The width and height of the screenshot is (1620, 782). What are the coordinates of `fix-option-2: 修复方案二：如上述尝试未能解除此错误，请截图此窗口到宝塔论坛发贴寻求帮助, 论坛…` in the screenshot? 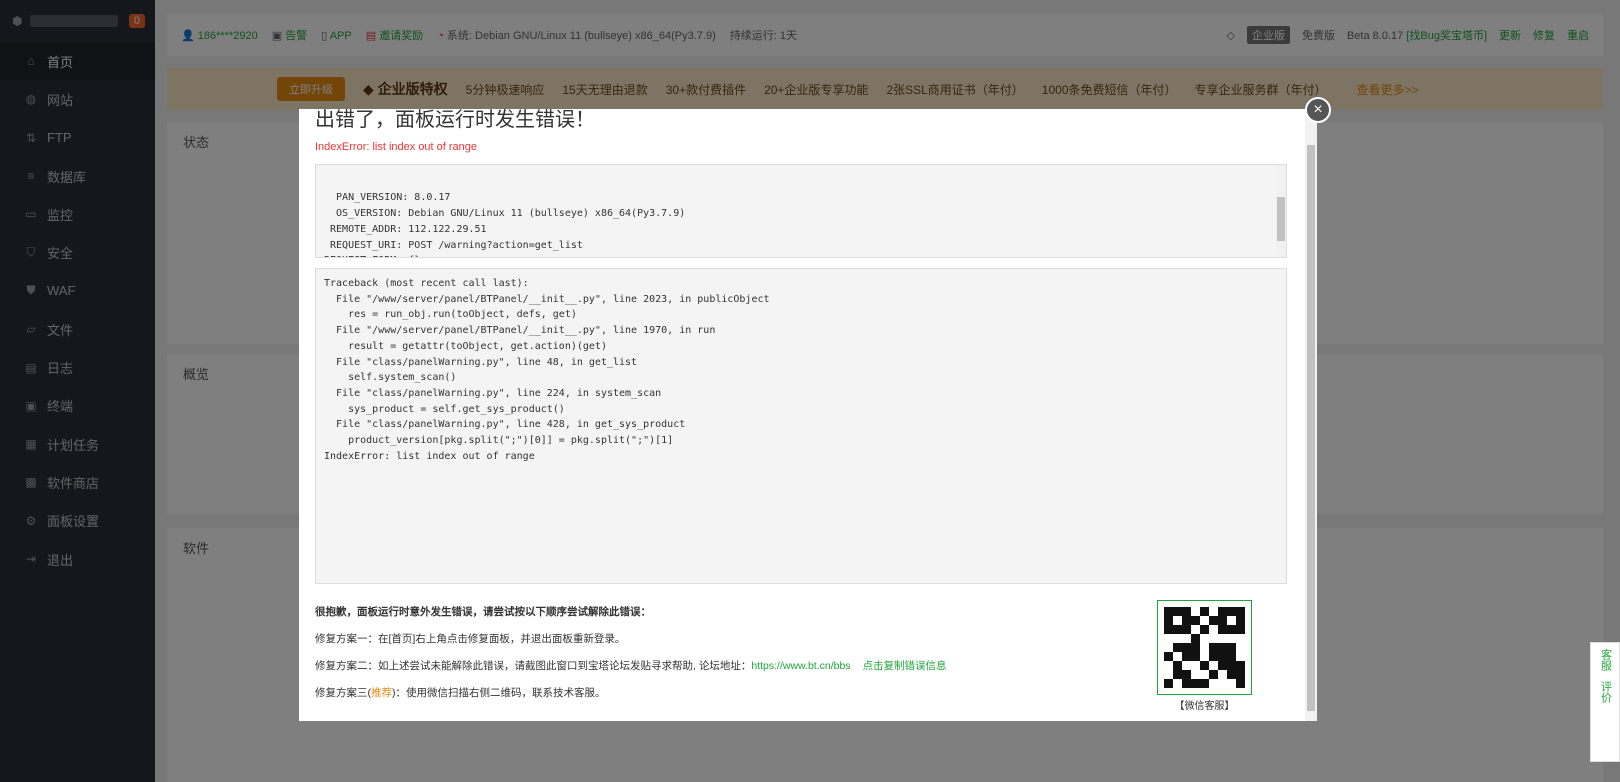 It's located at (631, 666).